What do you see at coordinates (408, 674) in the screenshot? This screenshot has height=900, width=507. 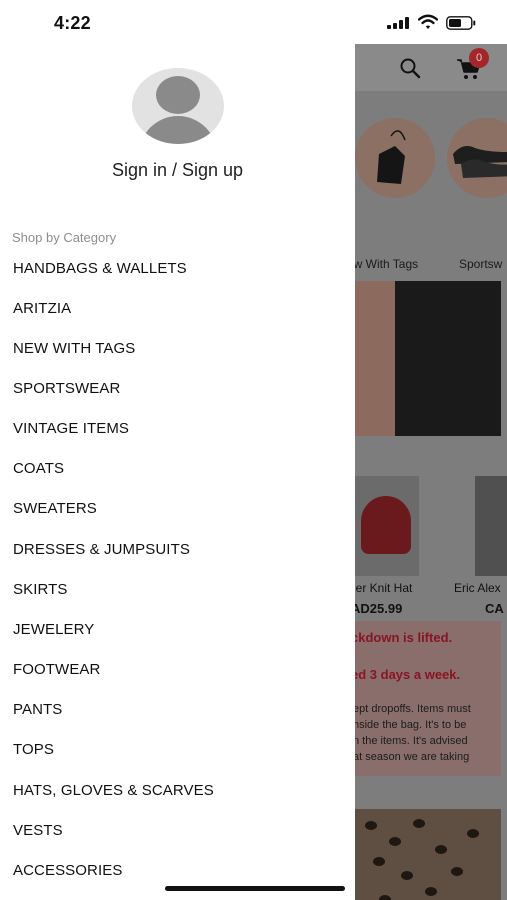 I see `notice-heading: ed 3 days a week.` at bounding box center [408, 674].